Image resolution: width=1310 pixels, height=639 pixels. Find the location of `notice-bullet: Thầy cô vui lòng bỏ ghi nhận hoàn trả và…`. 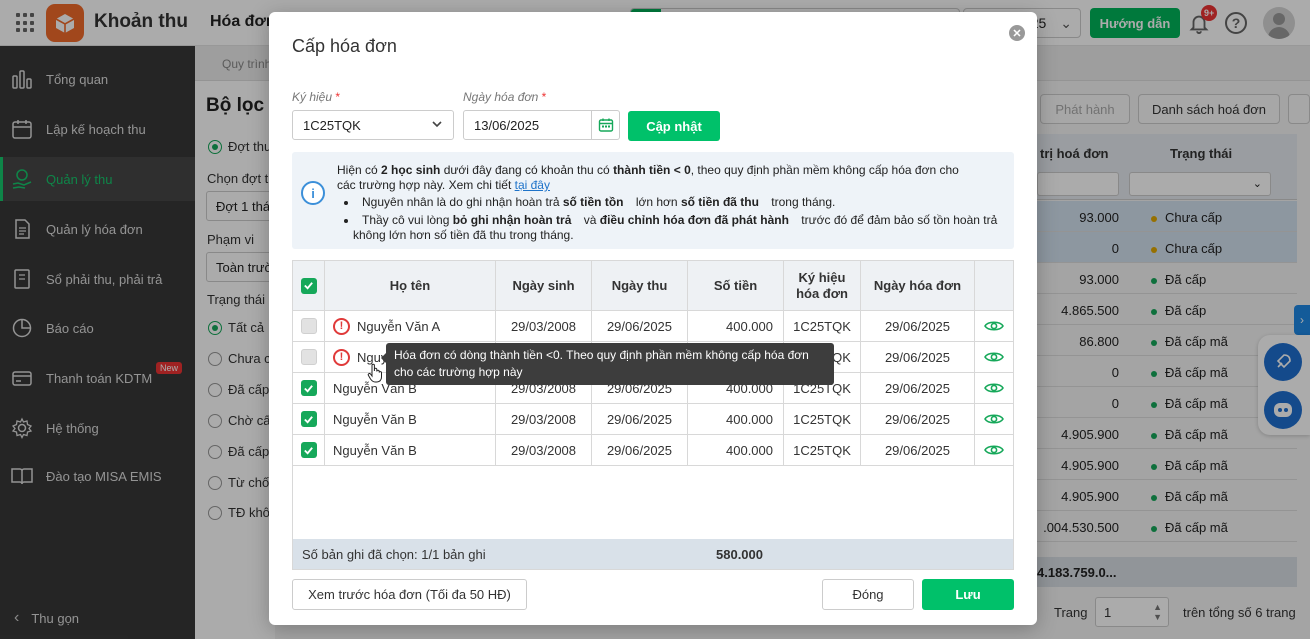

notice-bullet: Thầy cô vui lòng bỏ ghi nhận hoàn trả và… is located at coordinates (670, 220).